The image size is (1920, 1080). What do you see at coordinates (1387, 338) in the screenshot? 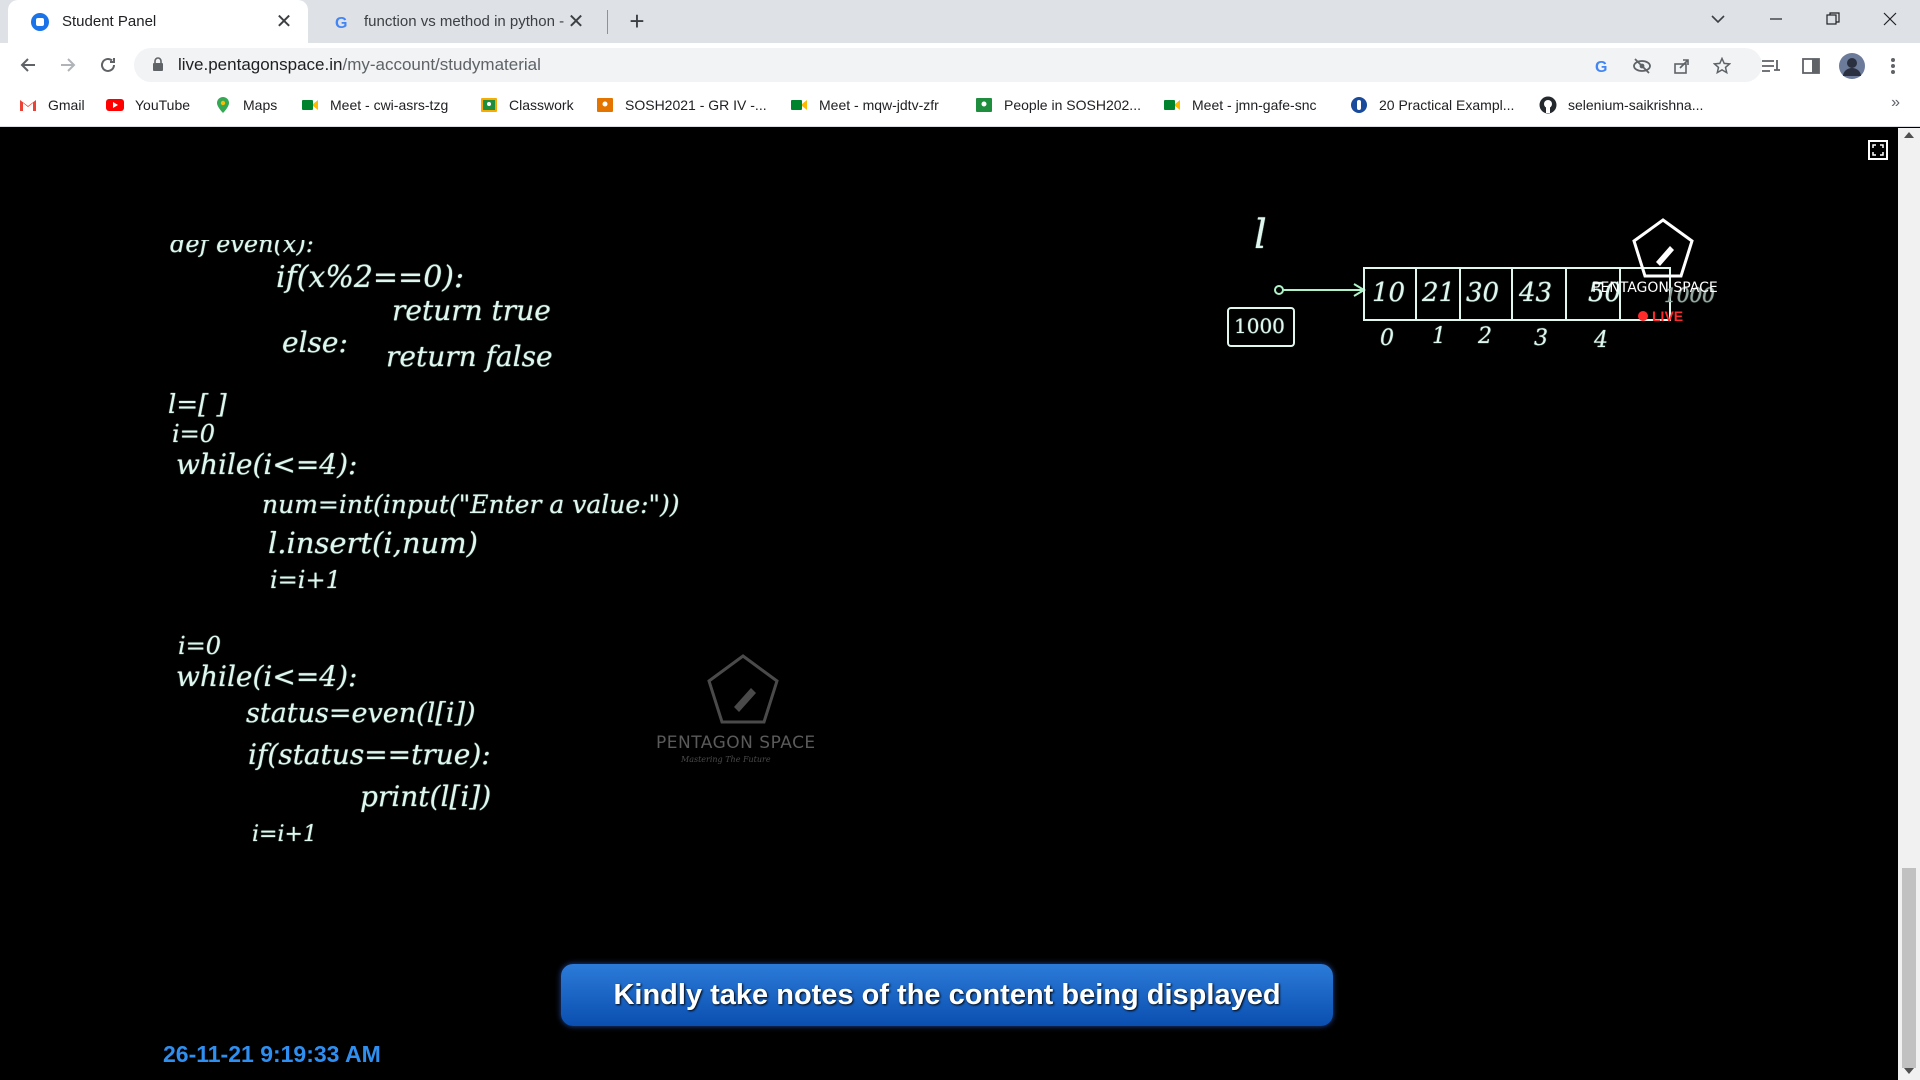
I see `diagram-index: 0` at bounding box center [1387, 338].